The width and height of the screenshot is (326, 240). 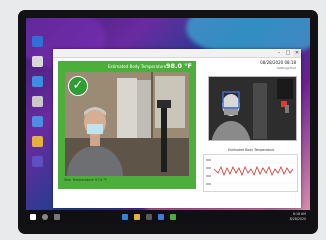 What do you see at coordinates (37, 121) in the screenshot?
I see `app-icon` at bounding box center [37, 121].